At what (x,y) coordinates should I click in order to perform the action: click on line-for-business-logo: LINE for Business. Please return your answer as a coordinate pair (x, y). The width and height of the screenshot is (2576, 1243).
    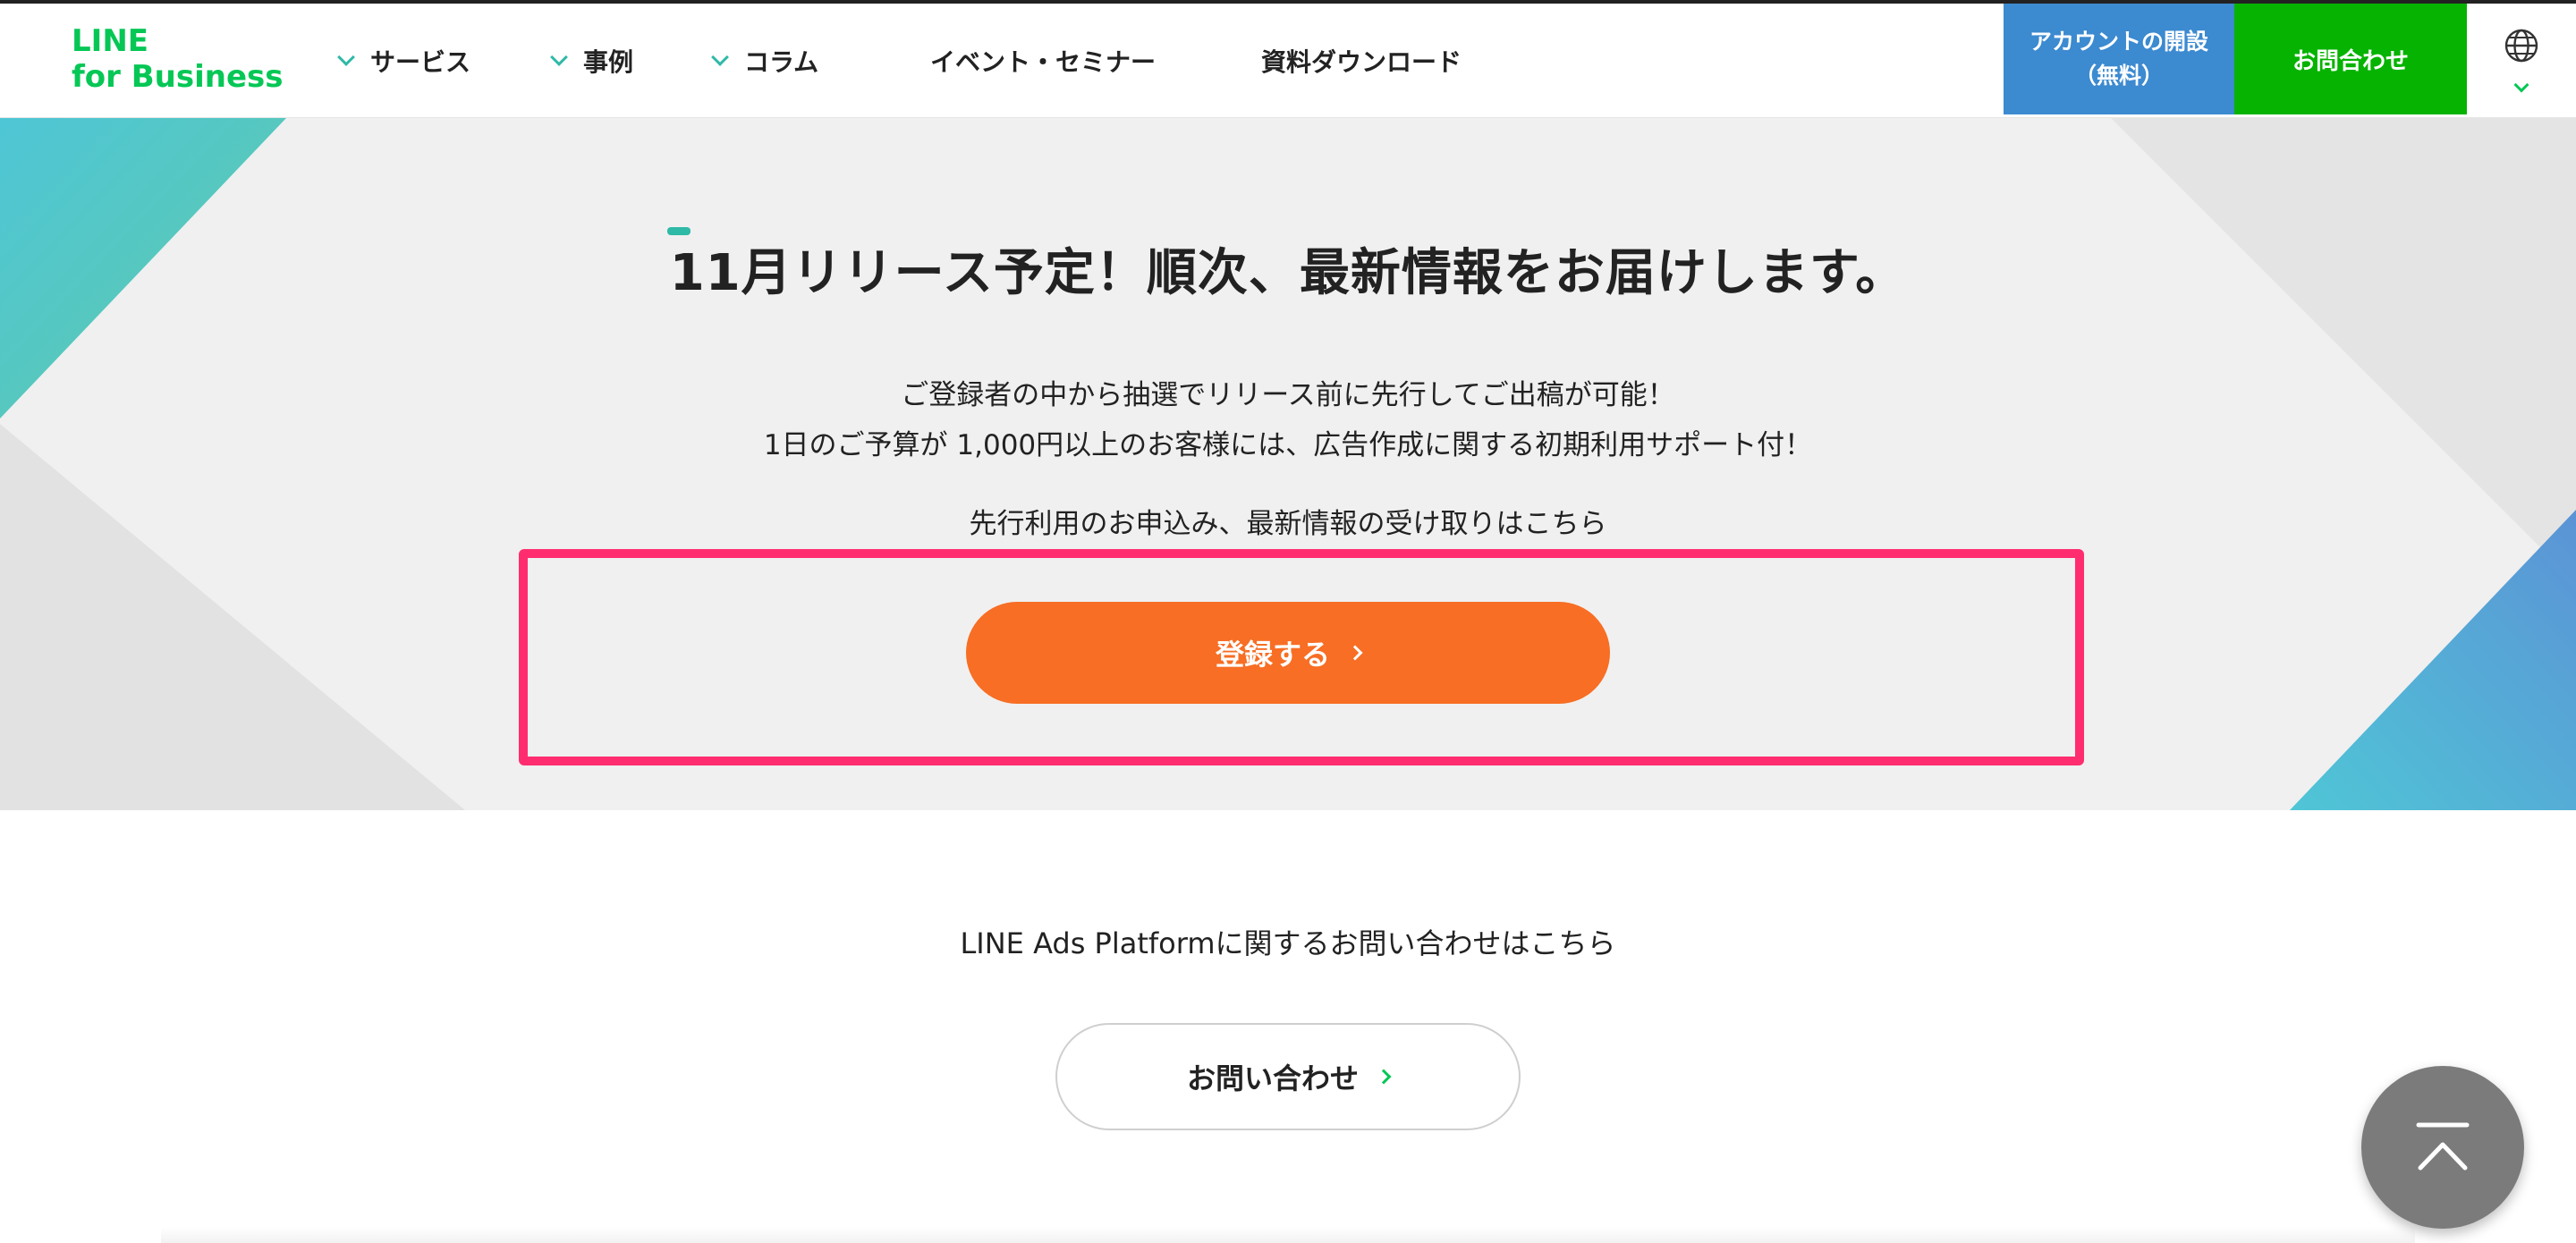
    Looking at the image, I should click on (178, 59).